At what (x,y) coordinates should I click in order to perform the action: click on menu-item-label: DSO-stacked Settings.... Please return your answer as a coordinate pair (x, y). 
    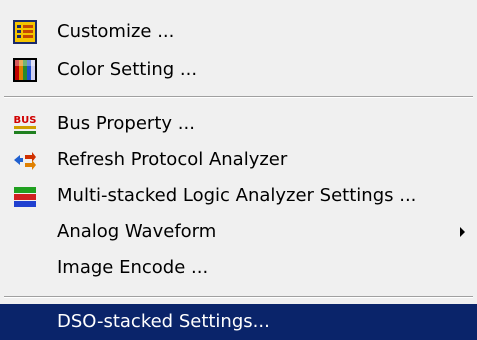
    Looking at the image, I should click on (163, 321).